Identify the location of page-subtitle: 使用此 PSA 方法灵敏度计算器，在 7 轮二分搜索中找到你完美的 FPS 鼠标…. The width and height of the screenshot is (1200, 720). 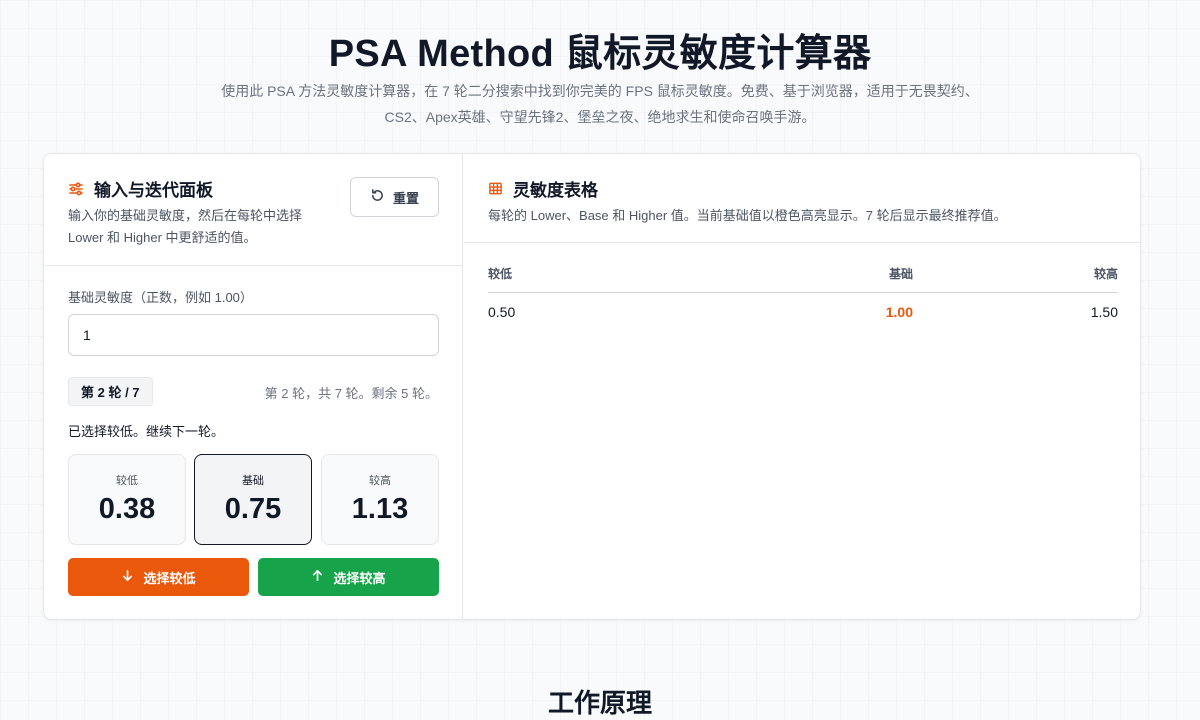
(600, 104).